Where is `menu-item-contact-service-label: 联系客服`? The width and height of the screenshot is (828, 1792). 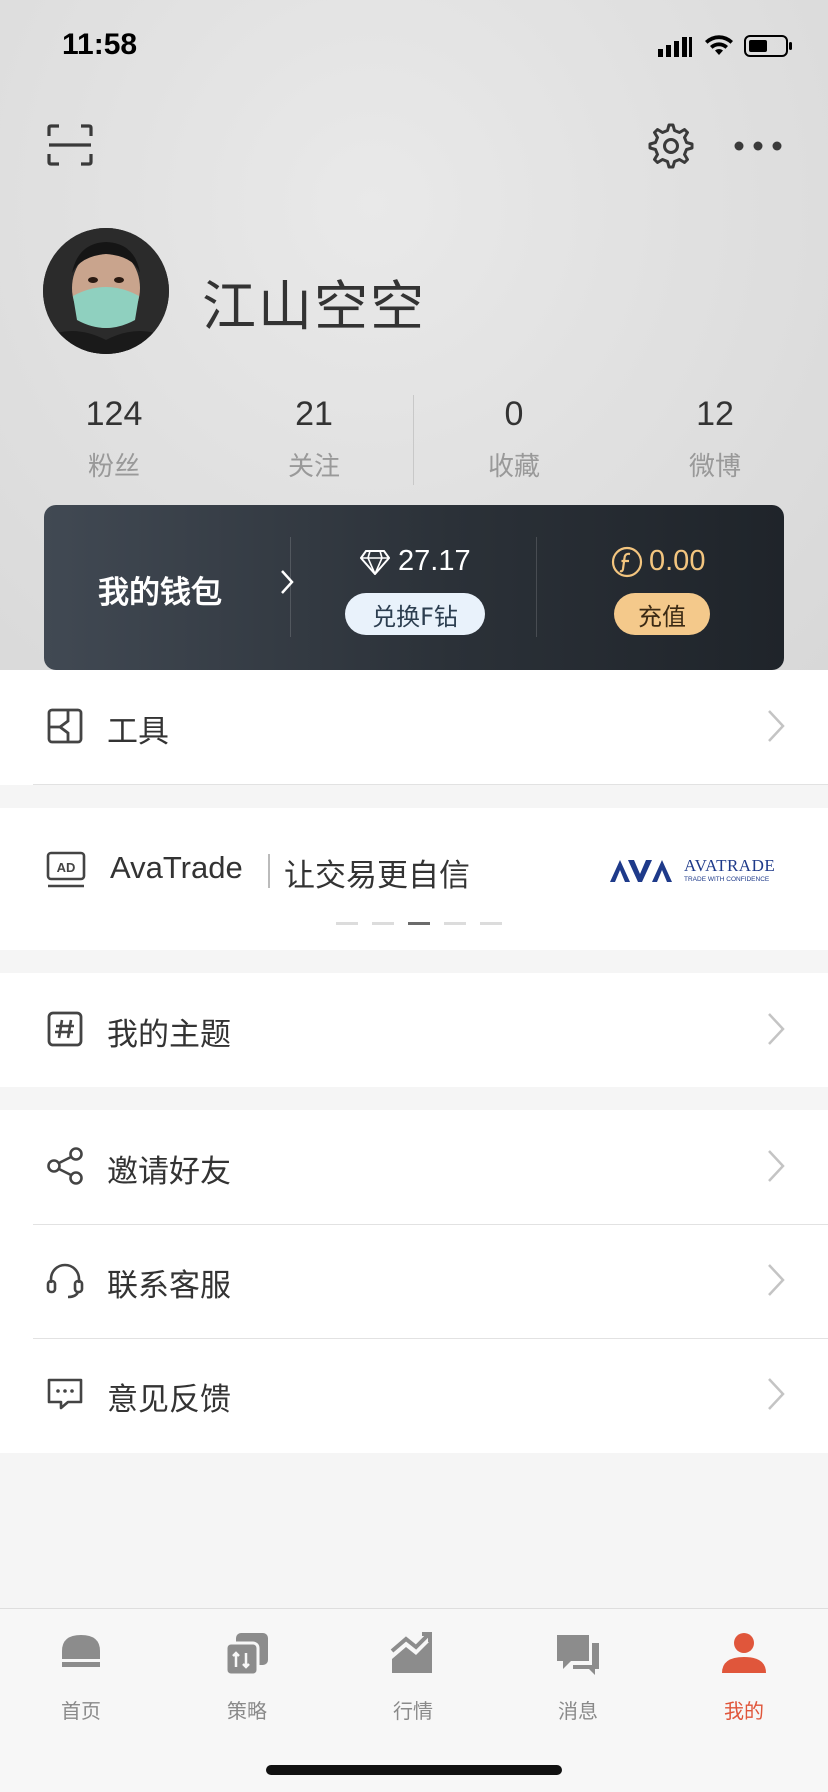
menu-item-contact-service-label: 联系客服 is located at coordinates (169, 1286).